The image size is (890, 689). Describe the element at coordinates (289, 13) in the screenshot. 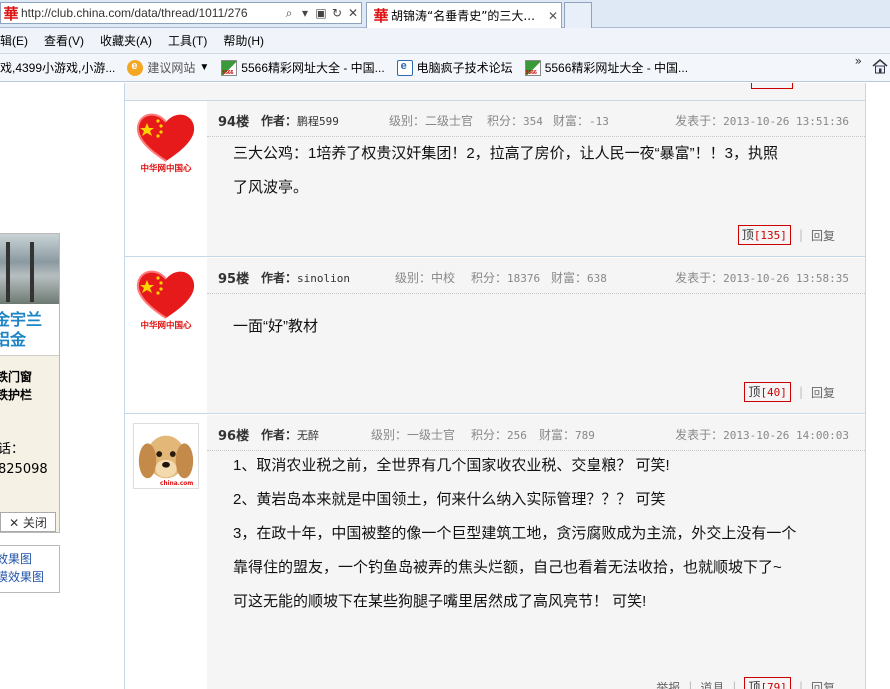

I see `search-icon: ⌕` at that location.